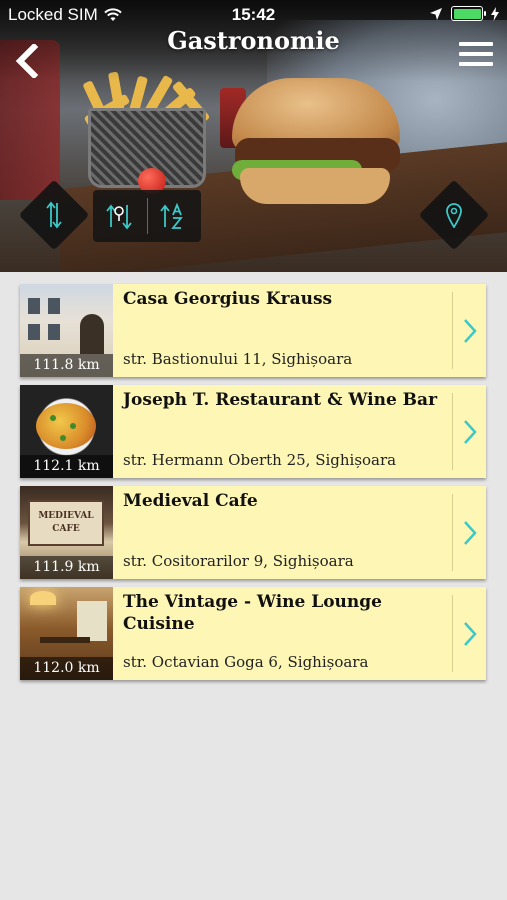 This screenshot has height=900, width=507. What do you see at coordinates (66, 466) in the screenshot?
I see `distance-label: 112.1 km` at bounding box center [66, 466].